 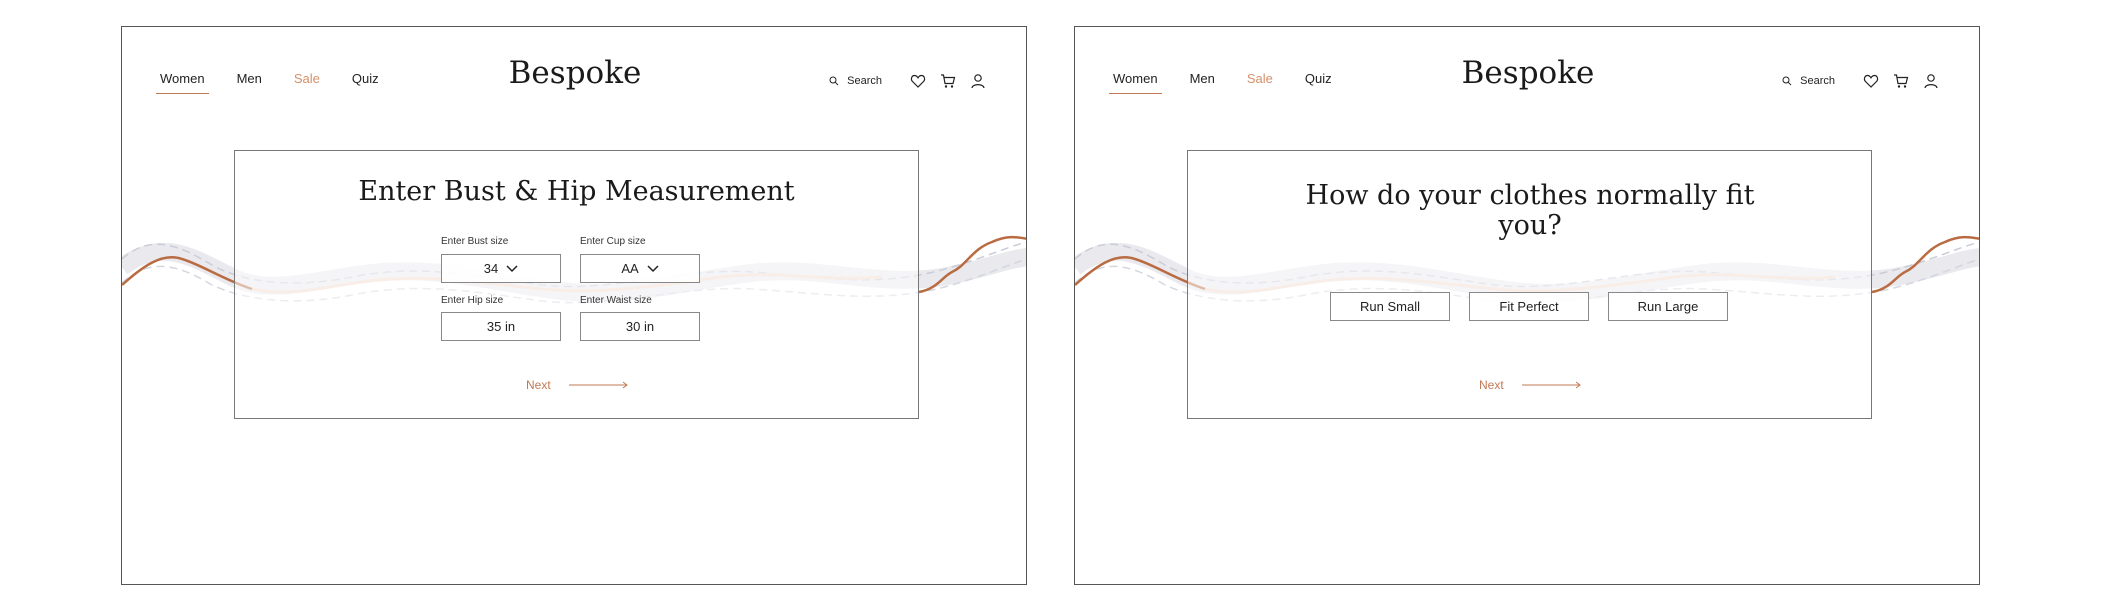 I want to click on option-fit-perfect-button: Fit Perfect, so click(x=1529, y=306).